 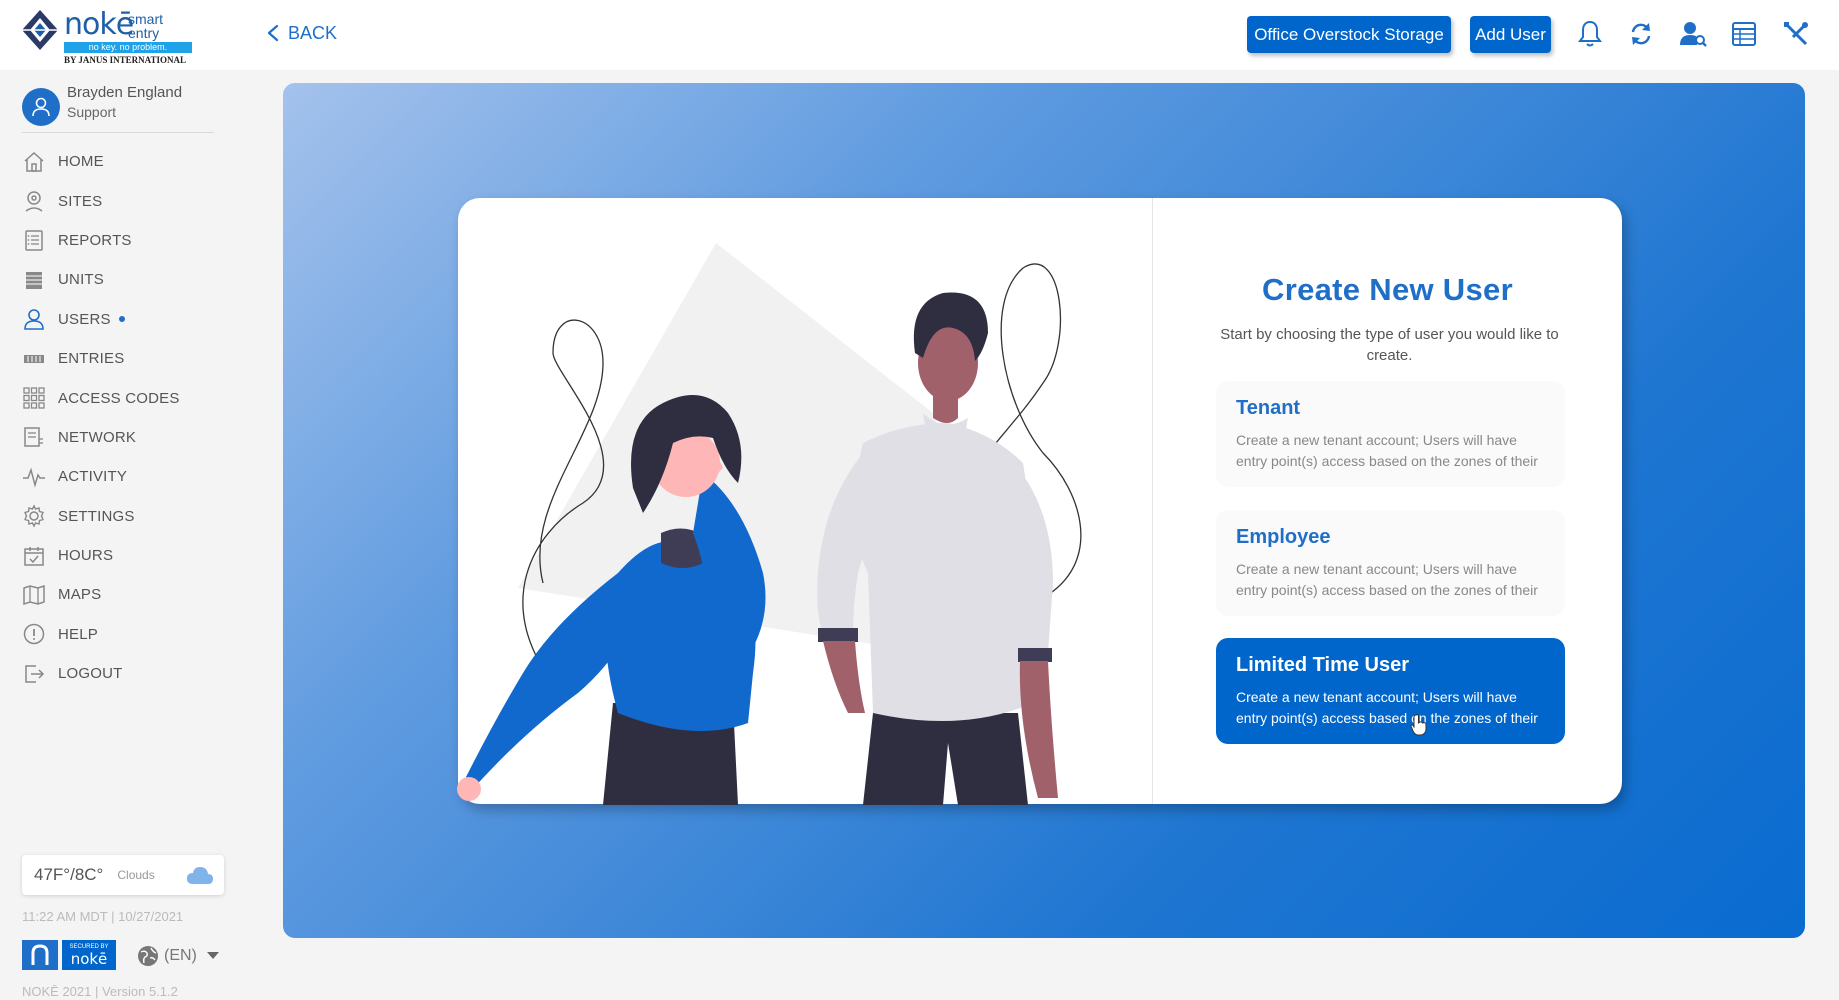 I want to click on secured-by-noke-badge: SECURED BY nokē, so click(x=89, y=955).